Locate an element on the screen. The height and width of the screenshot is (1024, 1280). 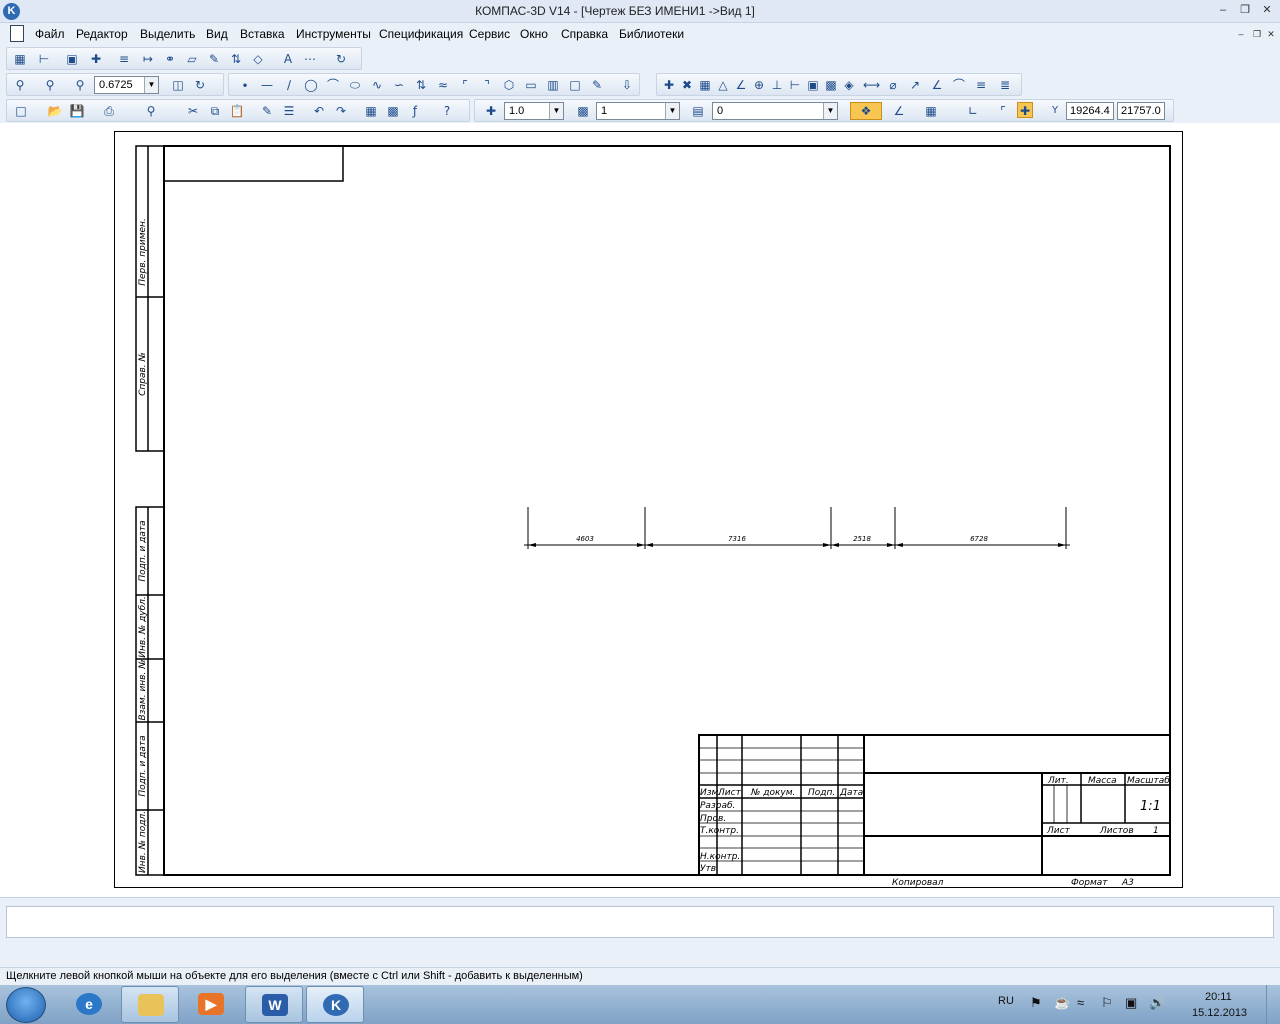
dim-chain-icon: ≡ is located at coordinates (981, 85).